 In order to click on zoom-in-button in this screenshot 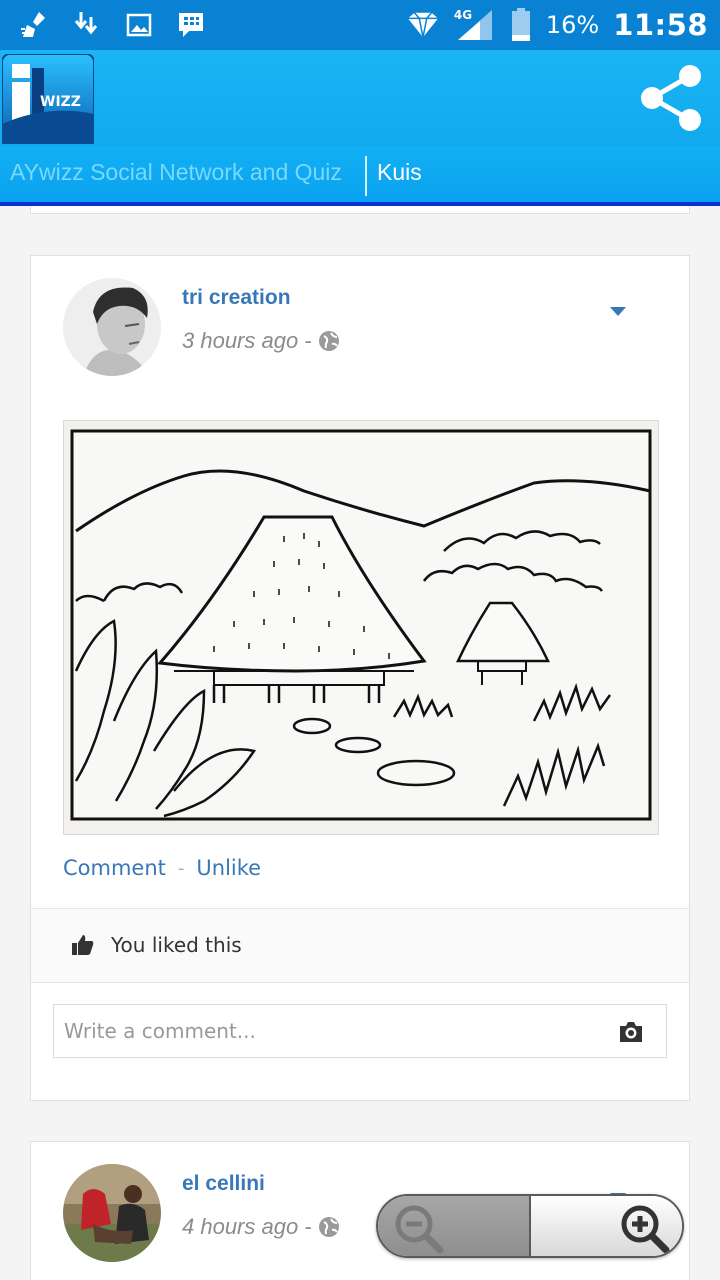, I will do `click(606, 1226)`.